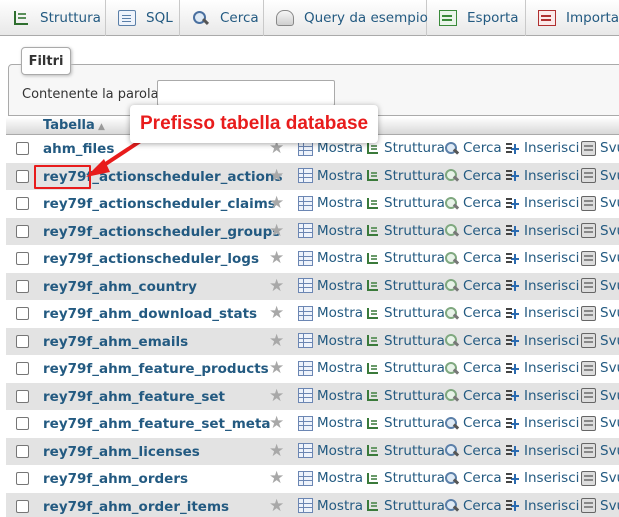  What do you see at coordinates (150, 314) in the screenshot?
I see `table-name-link: rey79f_ahm_download_stats` at bounding box center [150, 314].